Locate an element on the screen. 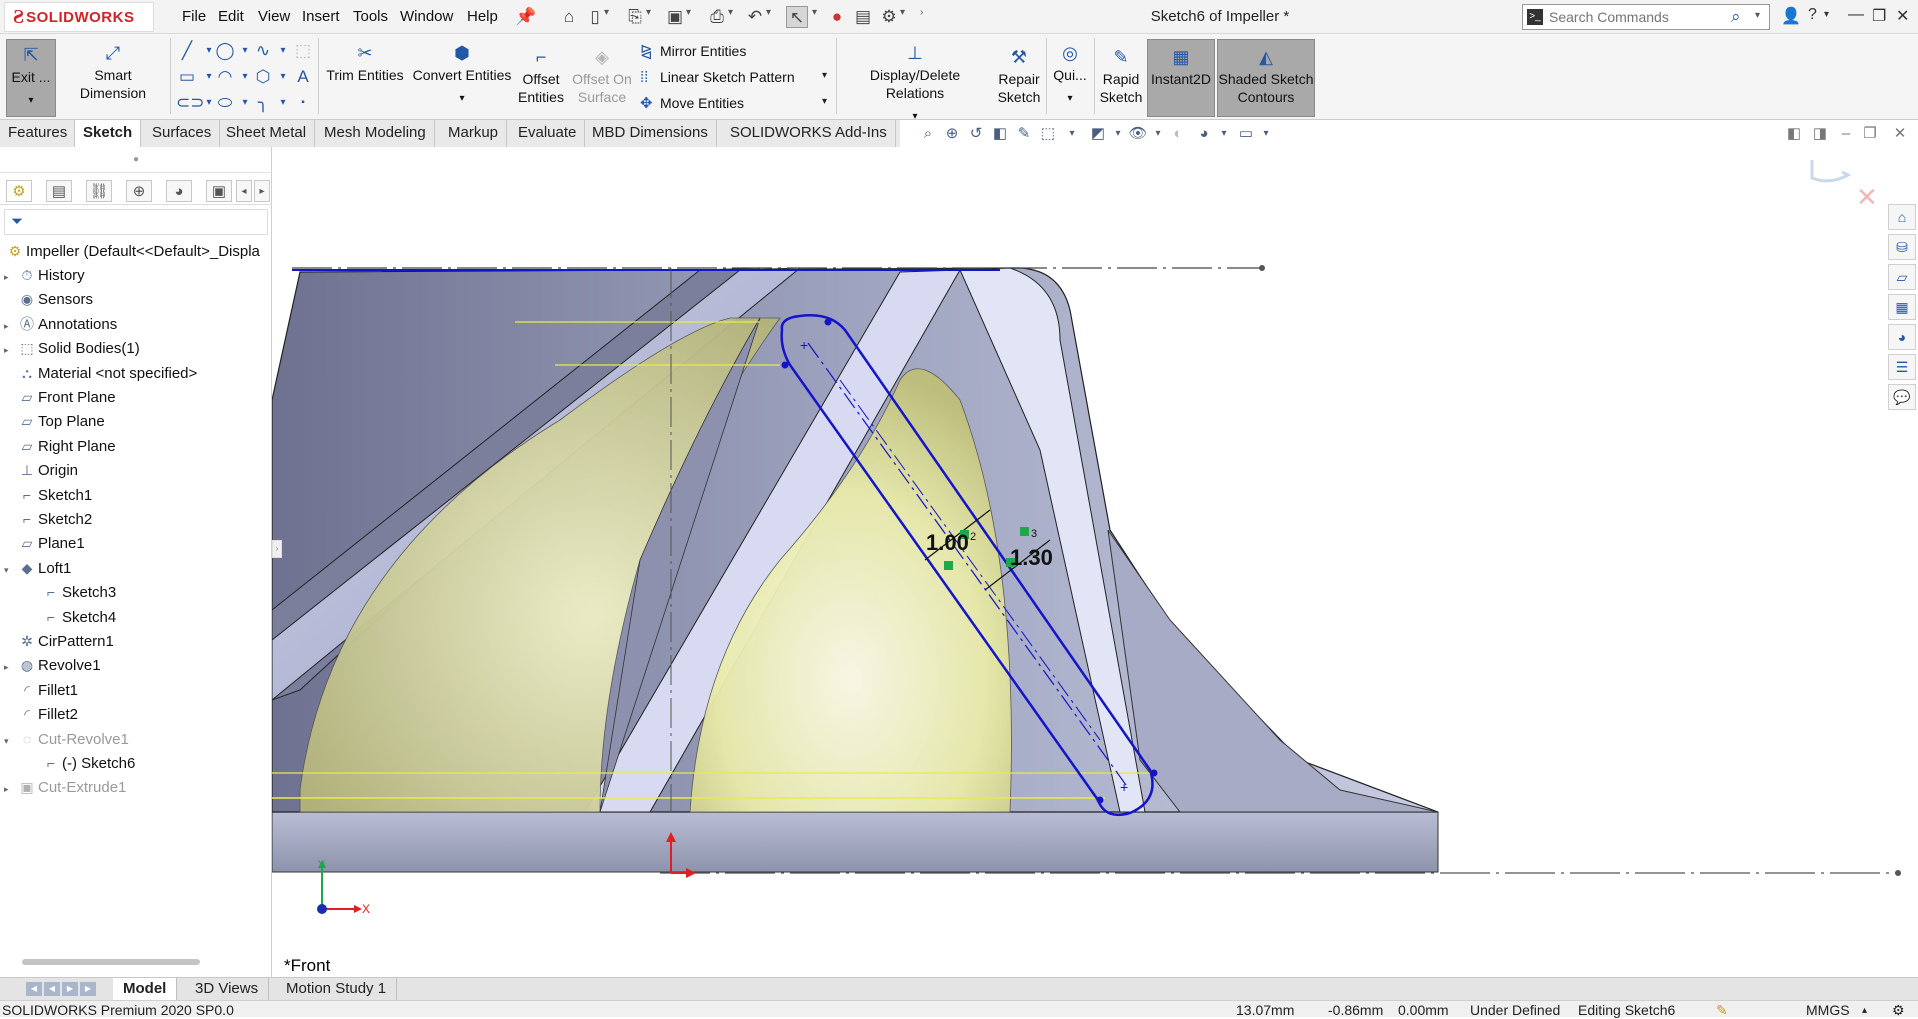 Image resolution: width=1918 pixels, height=1019 pixels. tree-item: ▾ ◌ Cut-Revolve1 is located at coordinates (66, 739).